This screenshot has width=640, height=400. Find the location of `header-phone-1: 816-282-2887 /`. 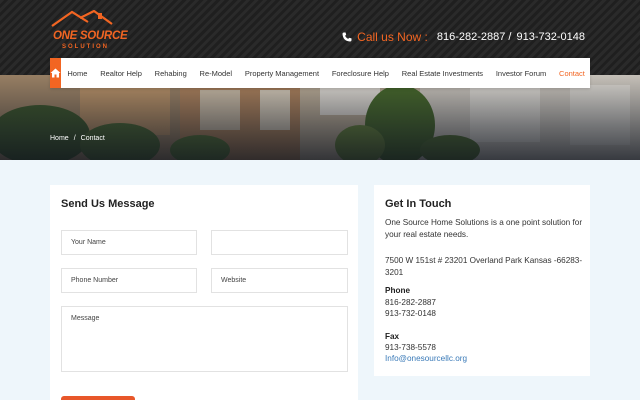

header-phone-1: 816-282-2887 / is located at coordinates (474, 37).